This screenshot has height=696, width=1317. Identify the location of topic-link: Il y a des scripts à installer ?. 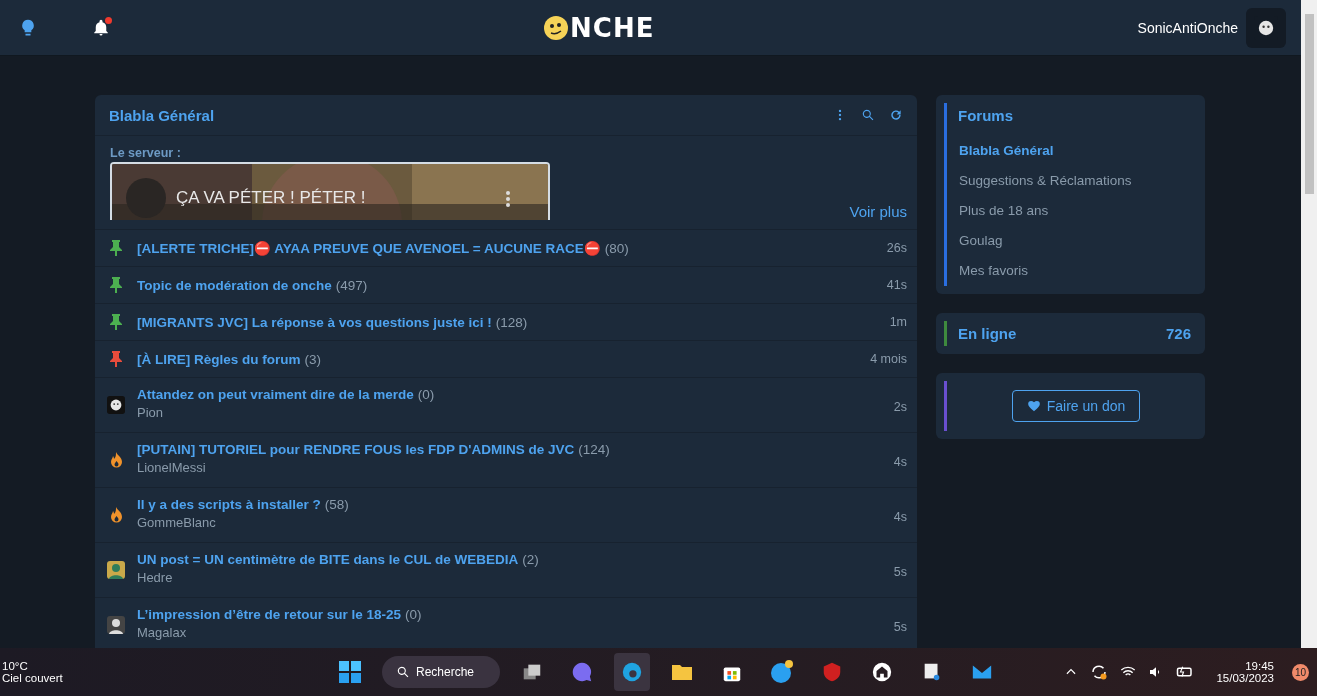
(229, 504).